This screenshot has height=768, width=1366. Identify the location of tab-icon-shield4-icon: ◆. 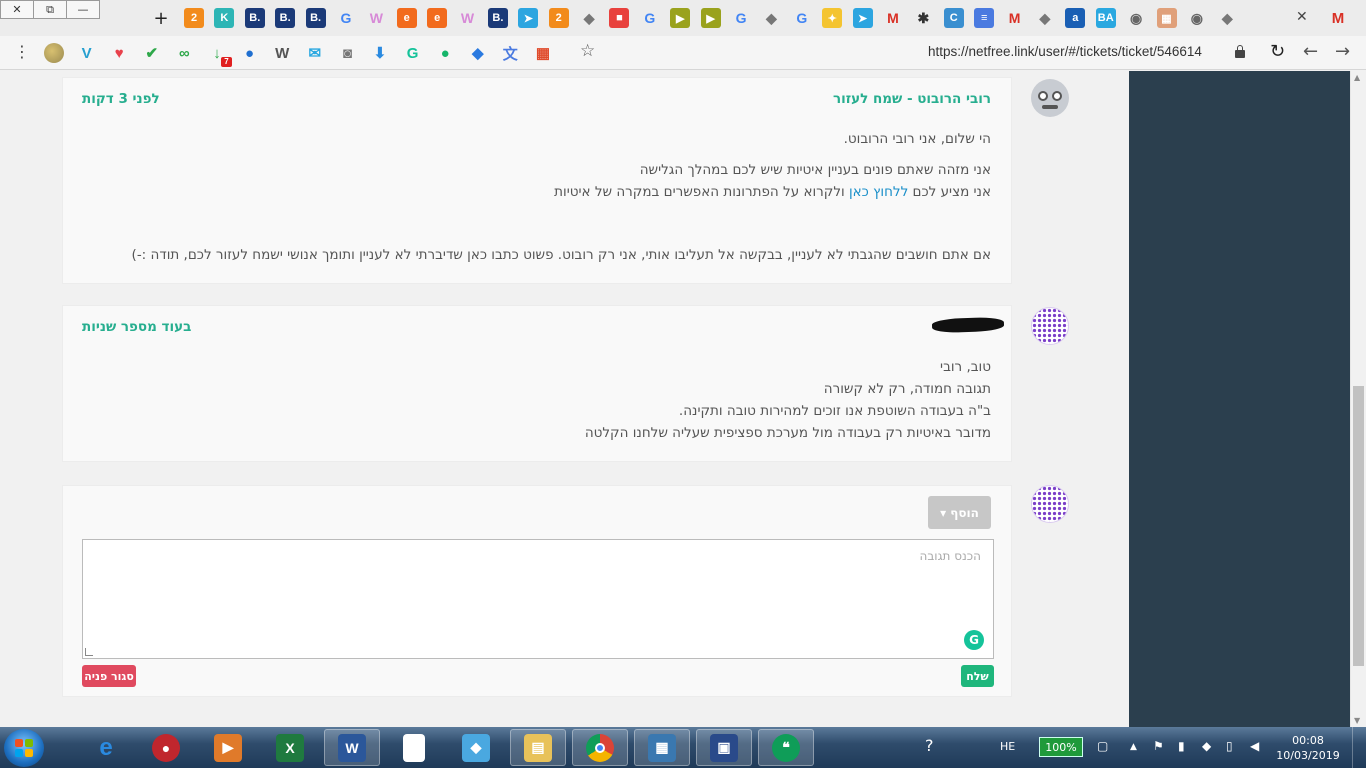
(1227, 18).